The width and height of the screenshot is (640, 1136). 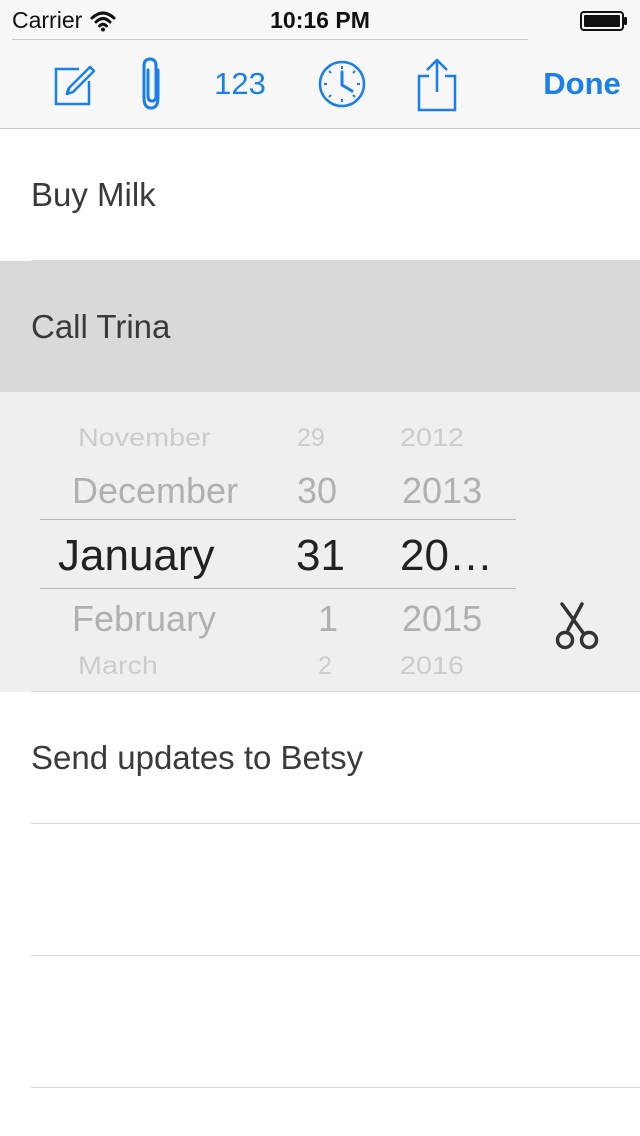 I want to click on row-divider, so click(x=335, y=1087).